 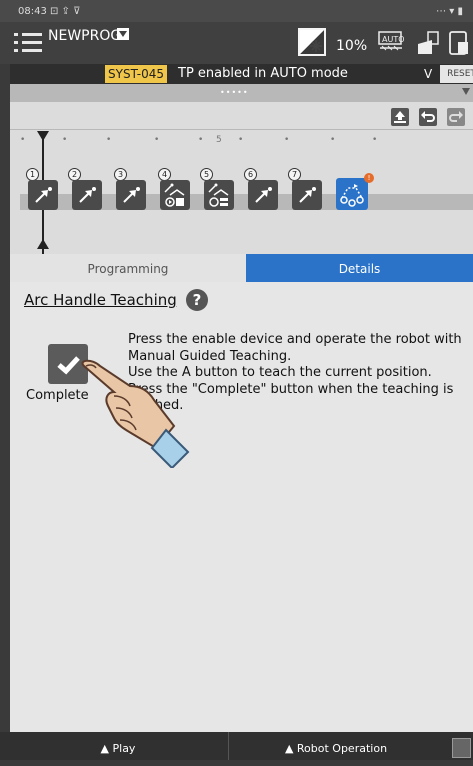 What do you see at coordinates (369, 178) in the screenshot?
I see `warning-badge: !` at bounding box center [369, 178].